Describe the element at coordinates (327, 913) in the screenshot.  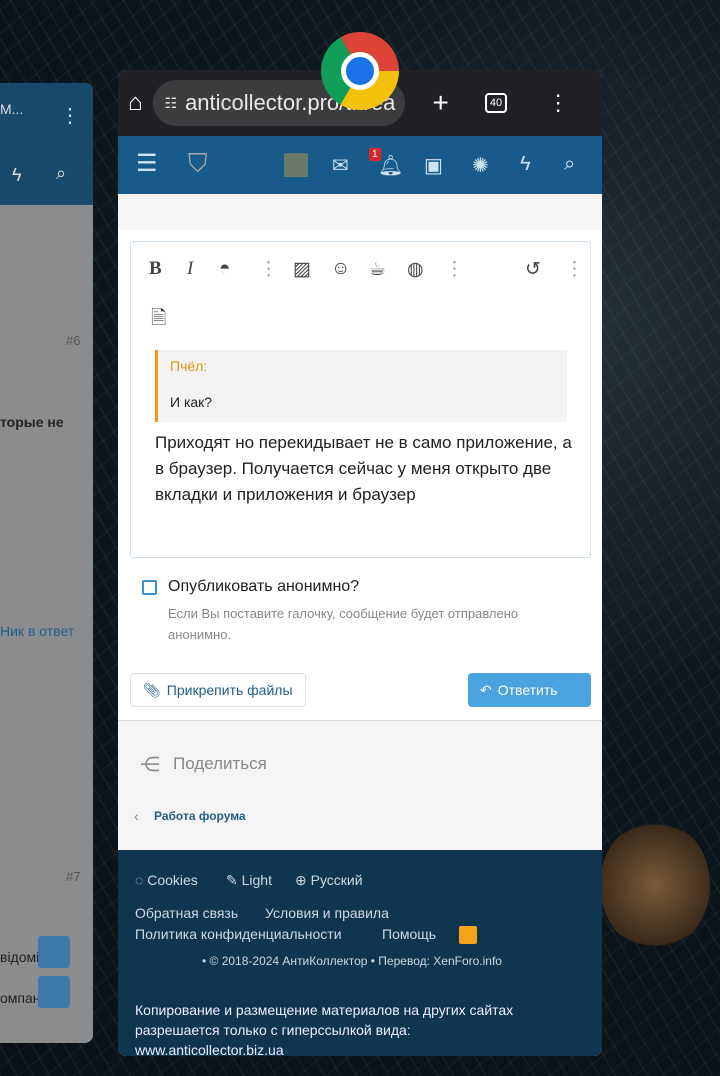
I see `terms-link: Условия и правила` at that location.